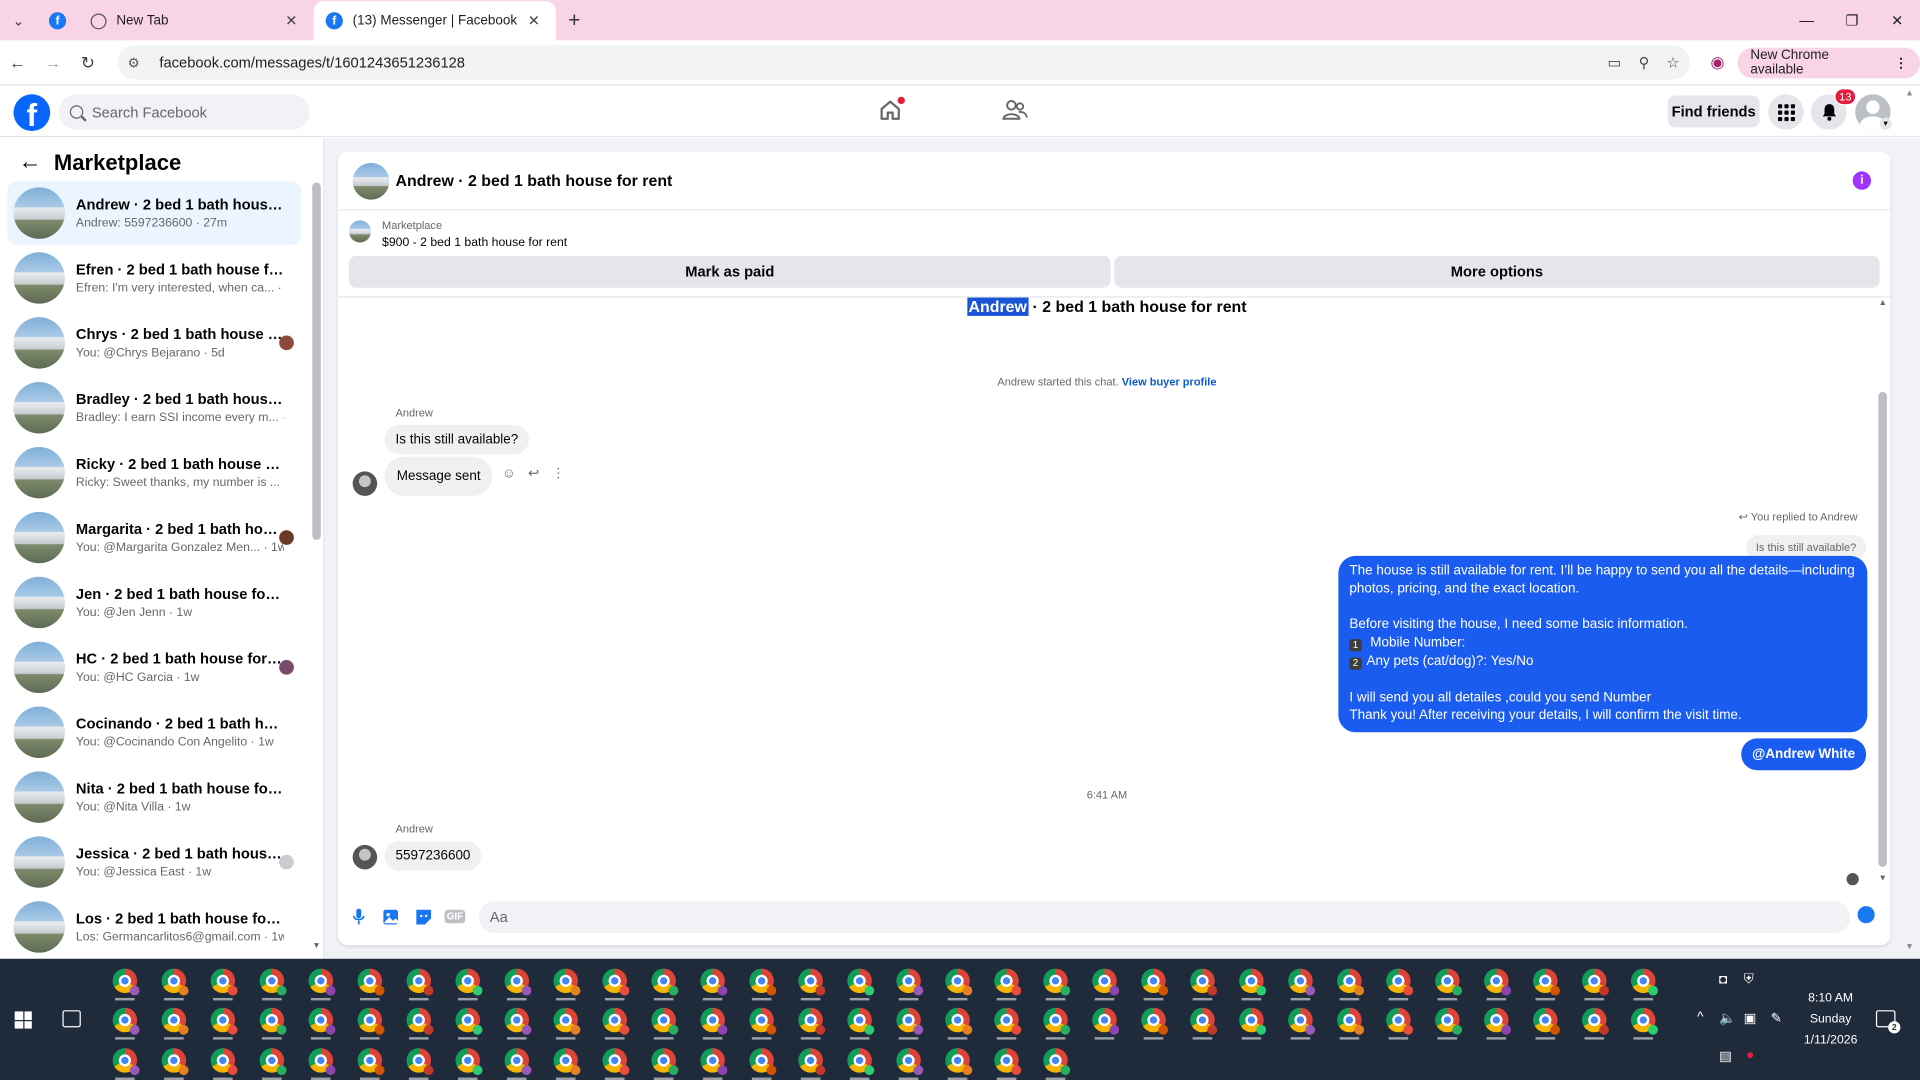 This screenshot has height=1080, width=1920. What do you see at coordinates (371, 180) in the screenshot?
I see `listing-thumbnail` at bounding box center [371, 180].